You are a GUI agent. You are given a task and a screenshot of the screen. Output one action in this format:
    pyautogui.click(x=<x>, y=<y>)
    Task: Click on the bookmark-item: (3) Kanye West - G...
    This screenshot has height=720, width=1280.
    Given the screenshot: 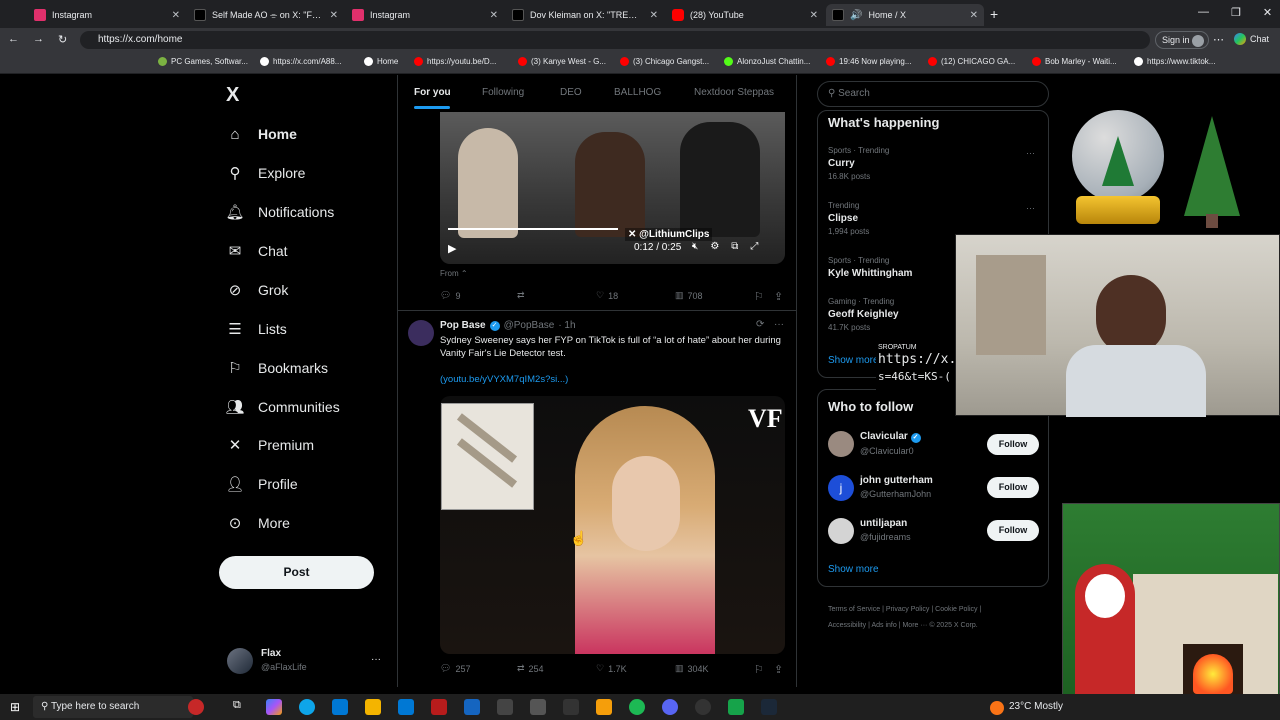 What is the action you would take?
    pyautogui.click(x=562, y=61)
    